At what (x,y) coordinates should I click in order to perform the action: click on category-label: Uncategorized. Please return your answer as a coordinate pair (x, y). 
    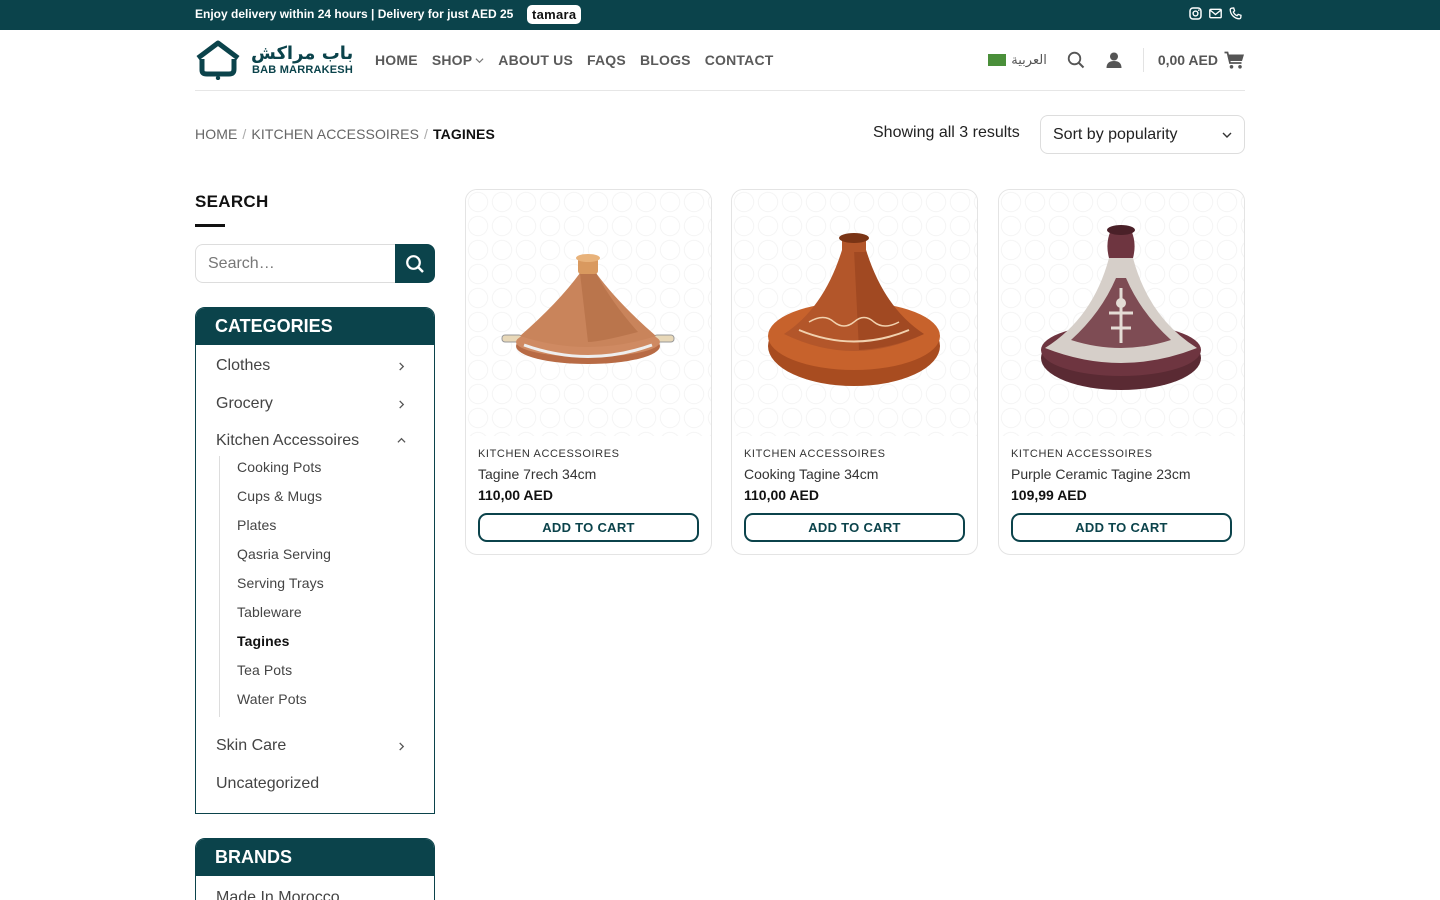
    Looking at the image, I should click on (268, 783).